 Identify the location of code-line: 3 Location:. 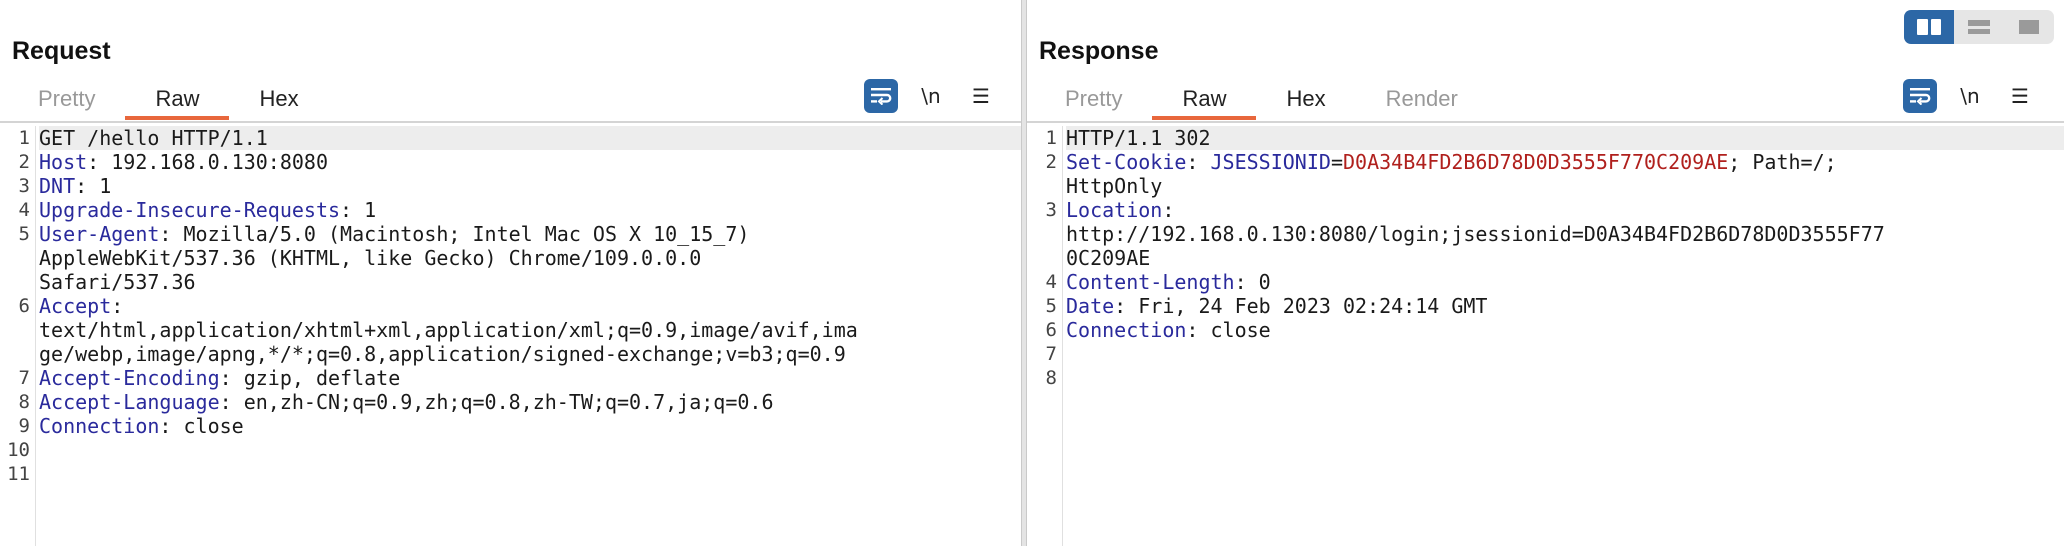
(1545, 210).